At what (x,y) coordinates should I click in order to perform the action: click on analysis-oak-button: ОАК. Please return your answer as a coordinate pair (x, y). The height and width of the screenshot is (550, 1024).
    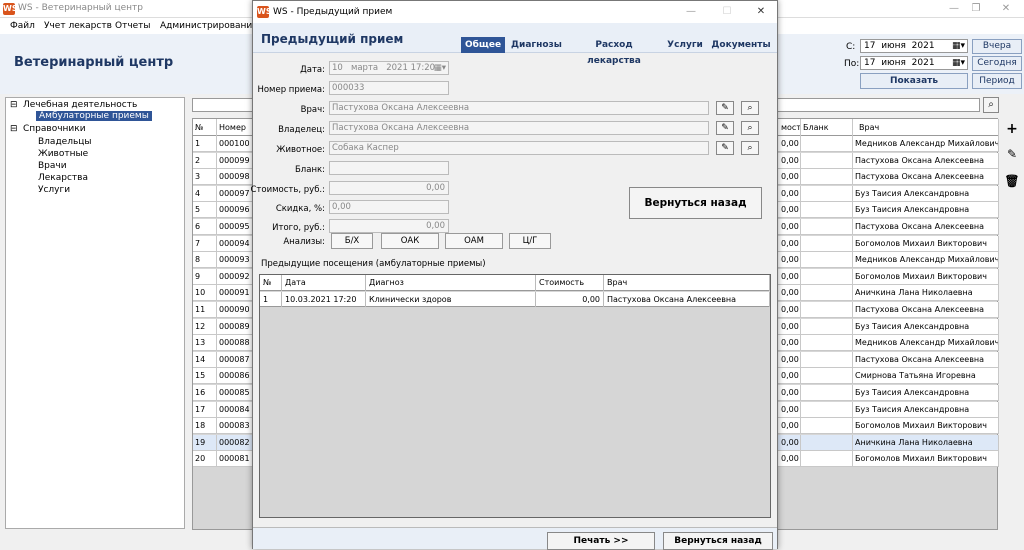
    Looking at the image, I should click on (410, 241).